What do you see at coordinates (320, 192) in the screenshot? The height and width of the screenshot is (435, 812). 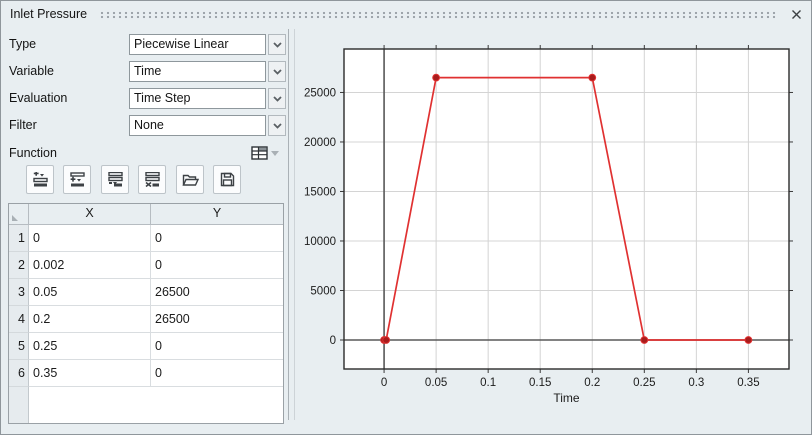 I see `y-tick-label: 15000` at bounding box center [320, 192].